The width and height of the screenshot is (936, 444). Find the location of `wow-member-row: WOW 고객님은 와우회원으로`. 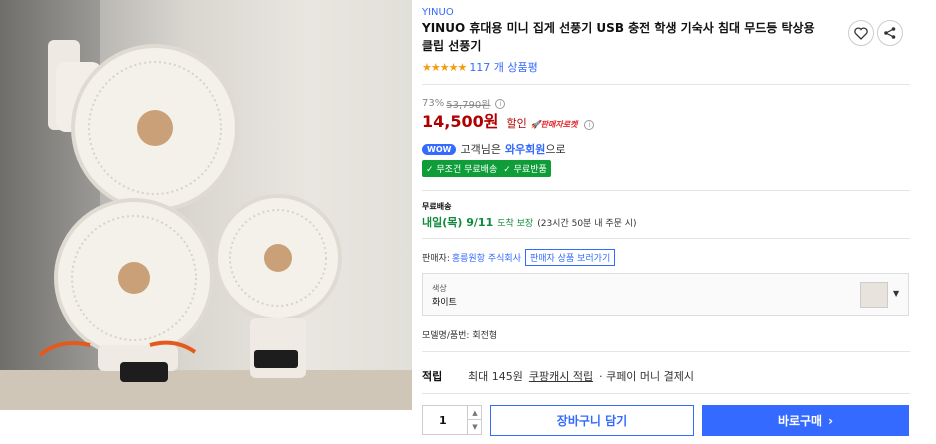

wow-member-row: WOW 고객님은 와우회원으로 is located at coordinates (494, 149).